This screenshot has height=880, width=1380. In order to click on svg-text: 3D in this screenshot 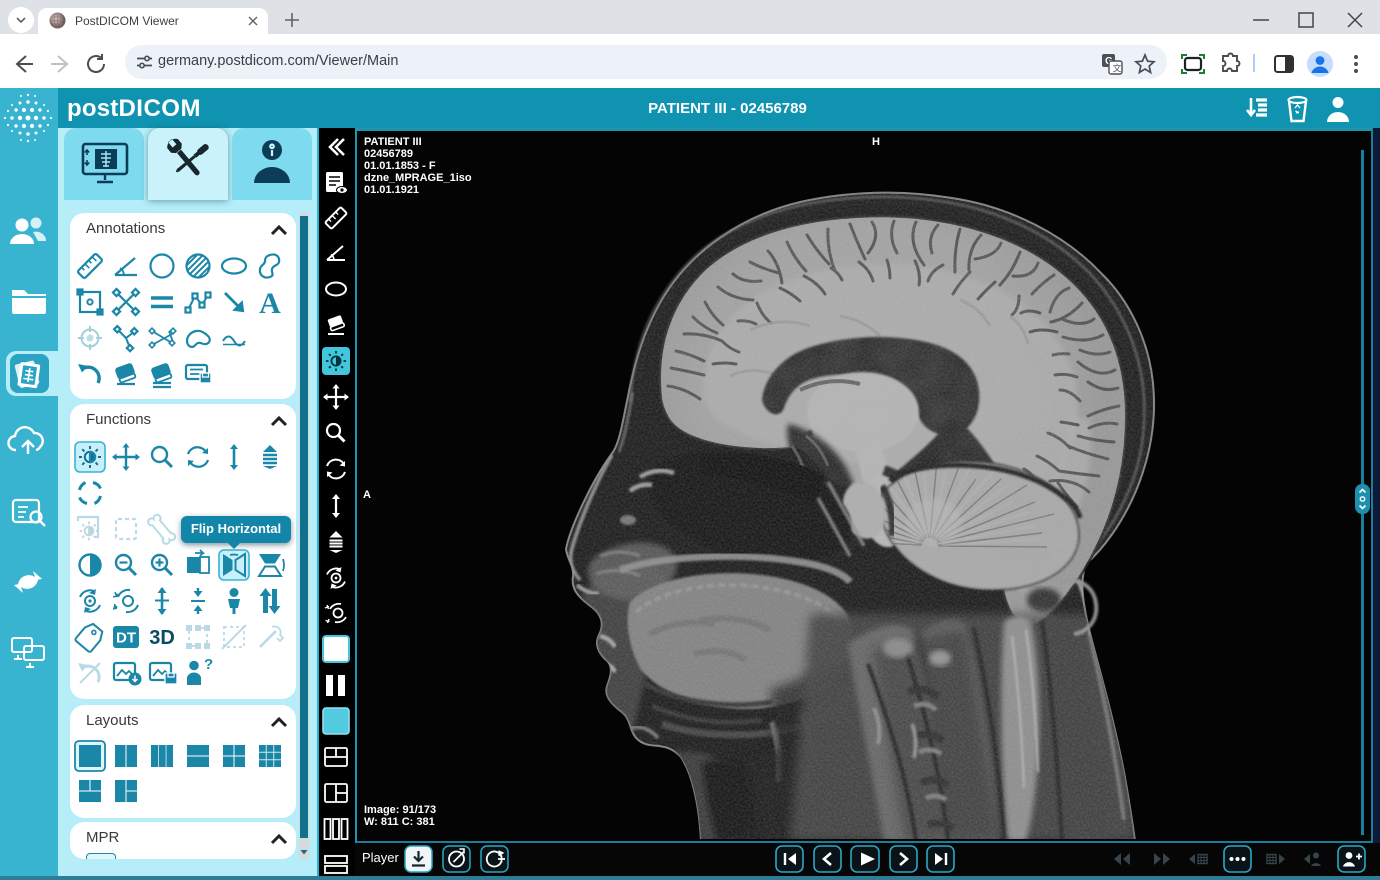, I will do `click(162, 638)`.